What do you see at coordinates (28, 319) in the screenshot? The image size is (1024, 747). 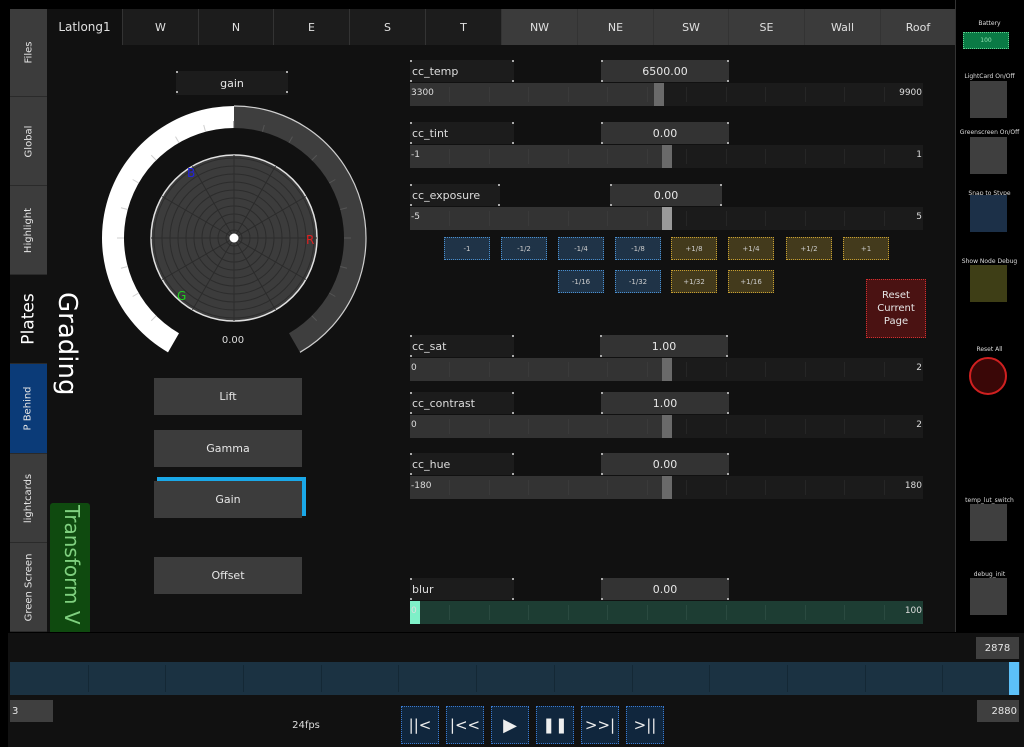 I see `left-tab-plates: Plates` at bounding box center [28, 319].